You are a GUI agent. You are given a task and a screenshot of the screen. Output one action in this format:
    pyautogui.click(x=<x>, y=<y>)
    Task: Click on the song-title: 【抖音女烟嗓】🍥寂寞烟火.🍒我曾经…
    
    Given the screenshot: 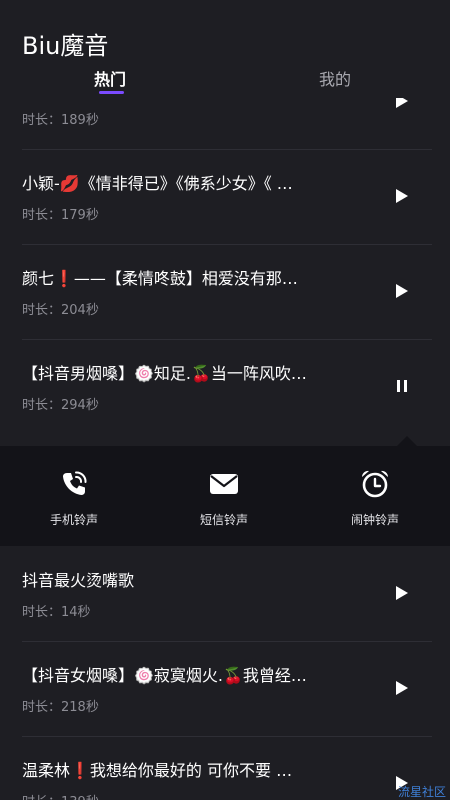 What is the action you would take?
    pyautogui.click(x=164, y=675)
    